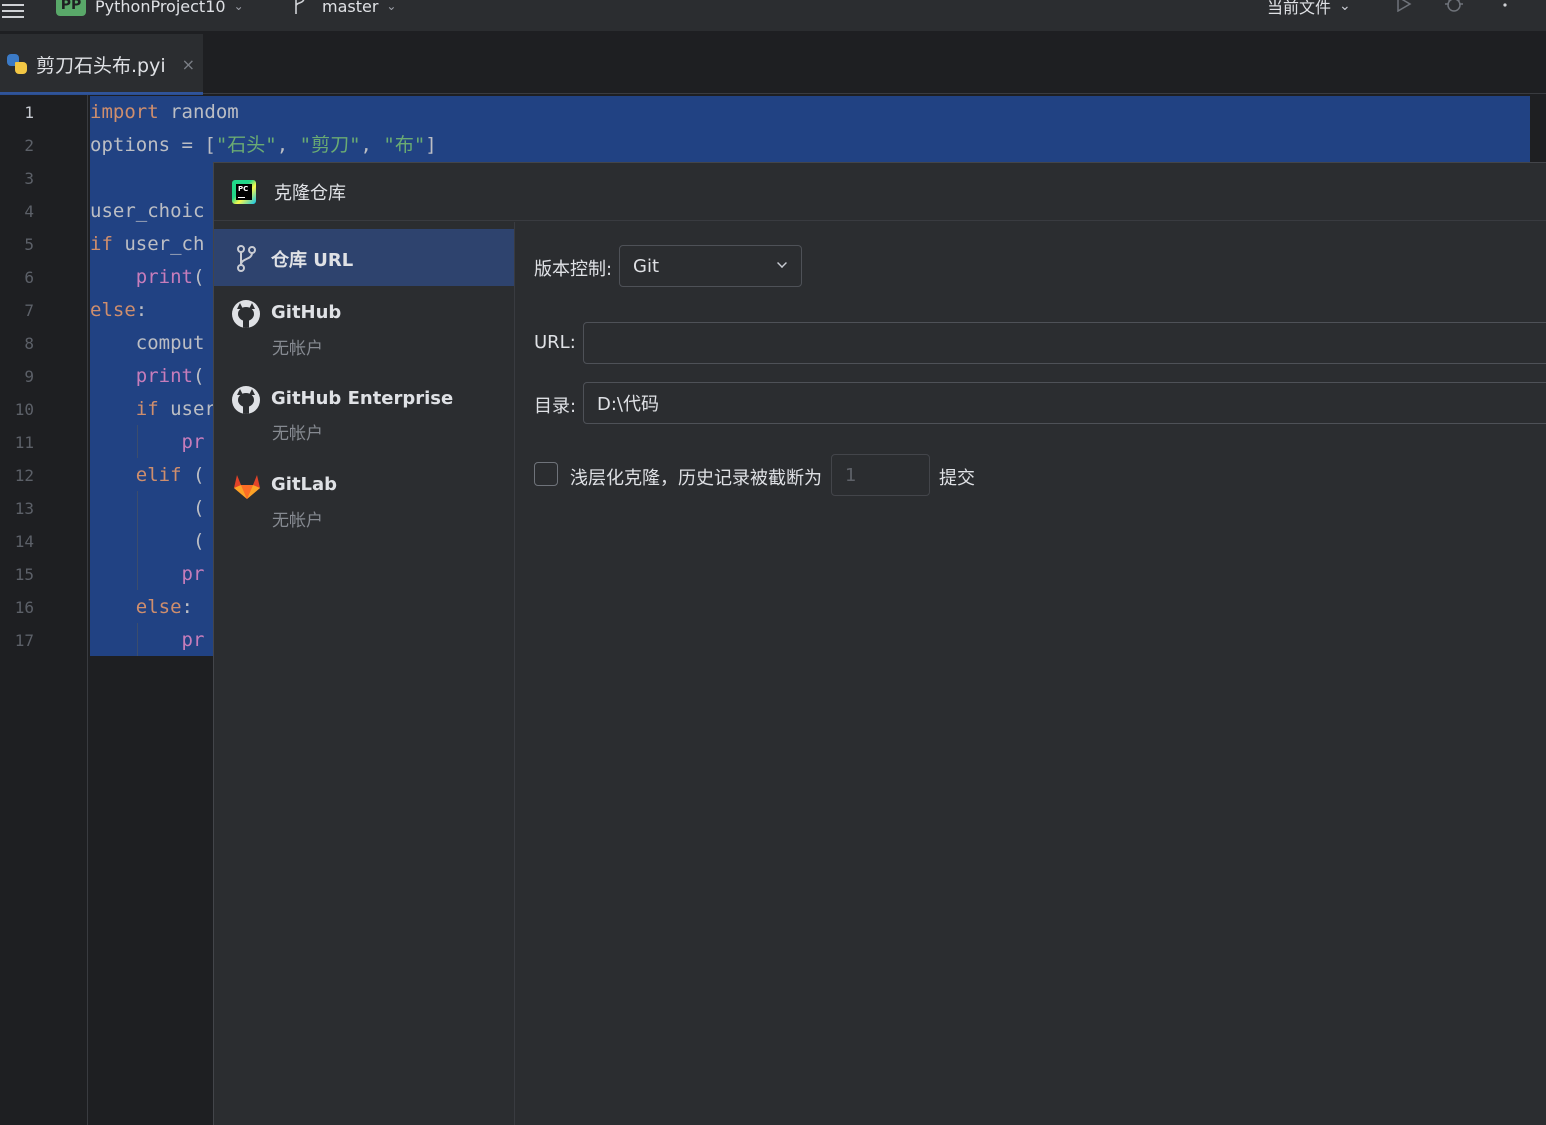 The image size is (1546, 1125). What do you see at coordinates (29, 178) in the screenshot?
I see `line-number: 3` at bounding box center [29, 178].